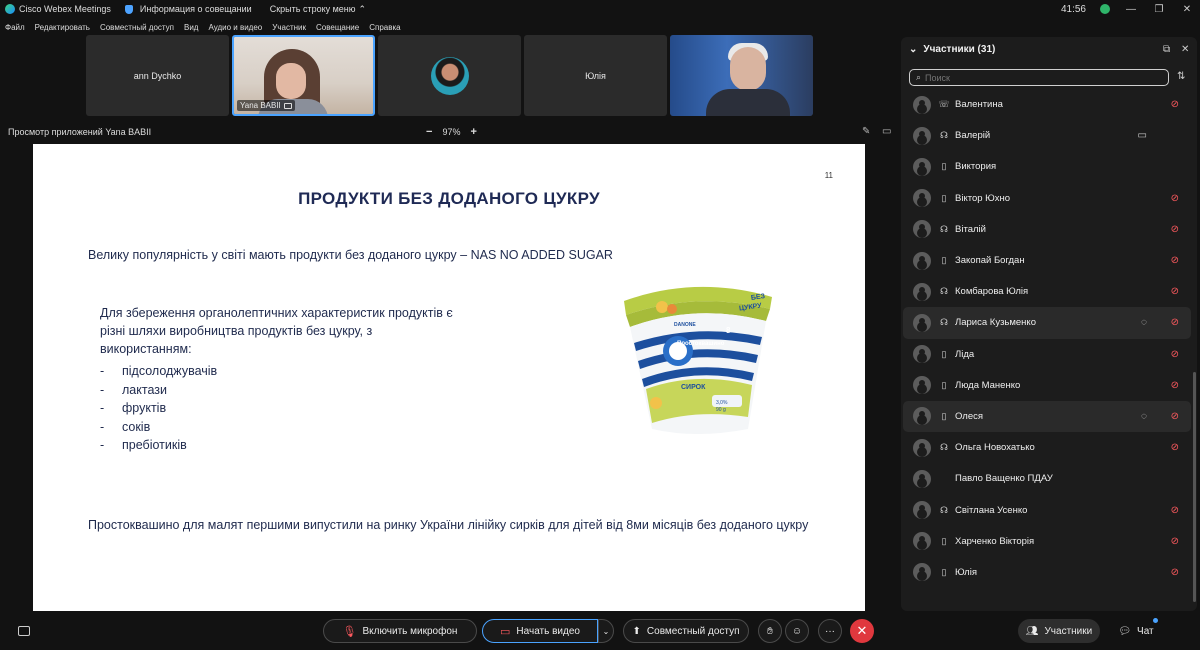 The width and height of the screenshot is (1200, 650). Describe the element at coordinates (693, 387) in the screenshot. I see `cup-product: СИРОК` at that location.